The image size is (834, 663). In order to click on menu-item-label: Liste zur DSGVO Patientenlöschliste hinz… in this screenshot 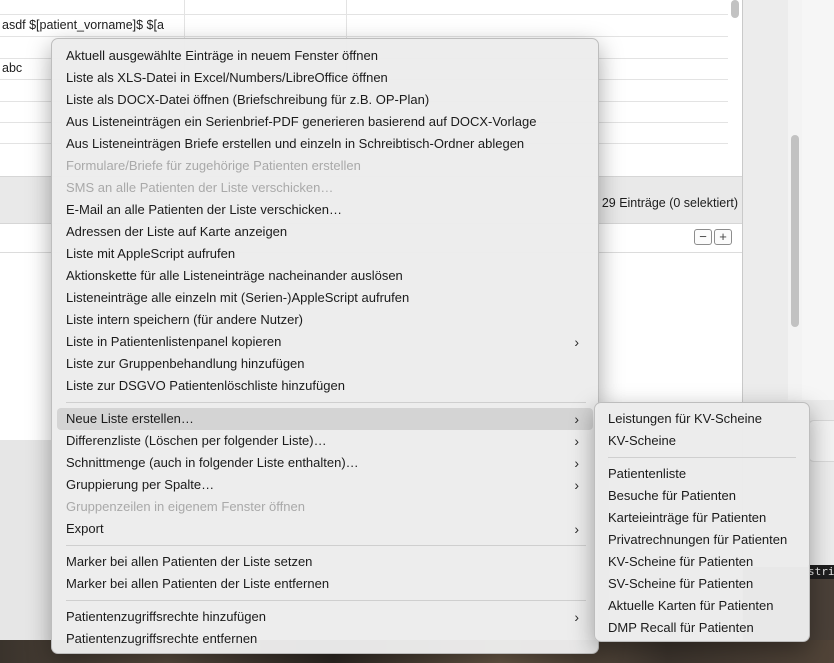, I will do `click(205, 385)`.